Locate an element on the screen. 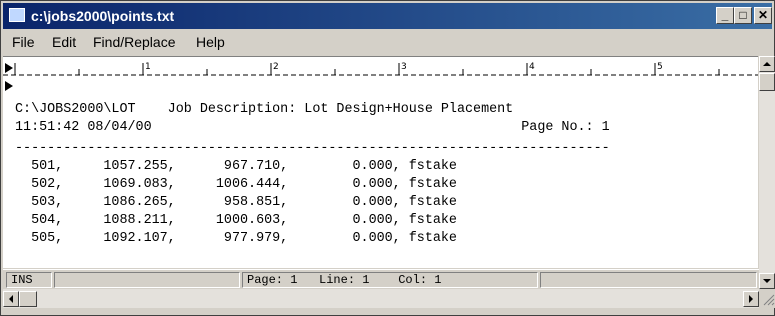 The height and width of the screenshot is (316, 775). menu-edit: Edit is located at coordinates (64, 42).